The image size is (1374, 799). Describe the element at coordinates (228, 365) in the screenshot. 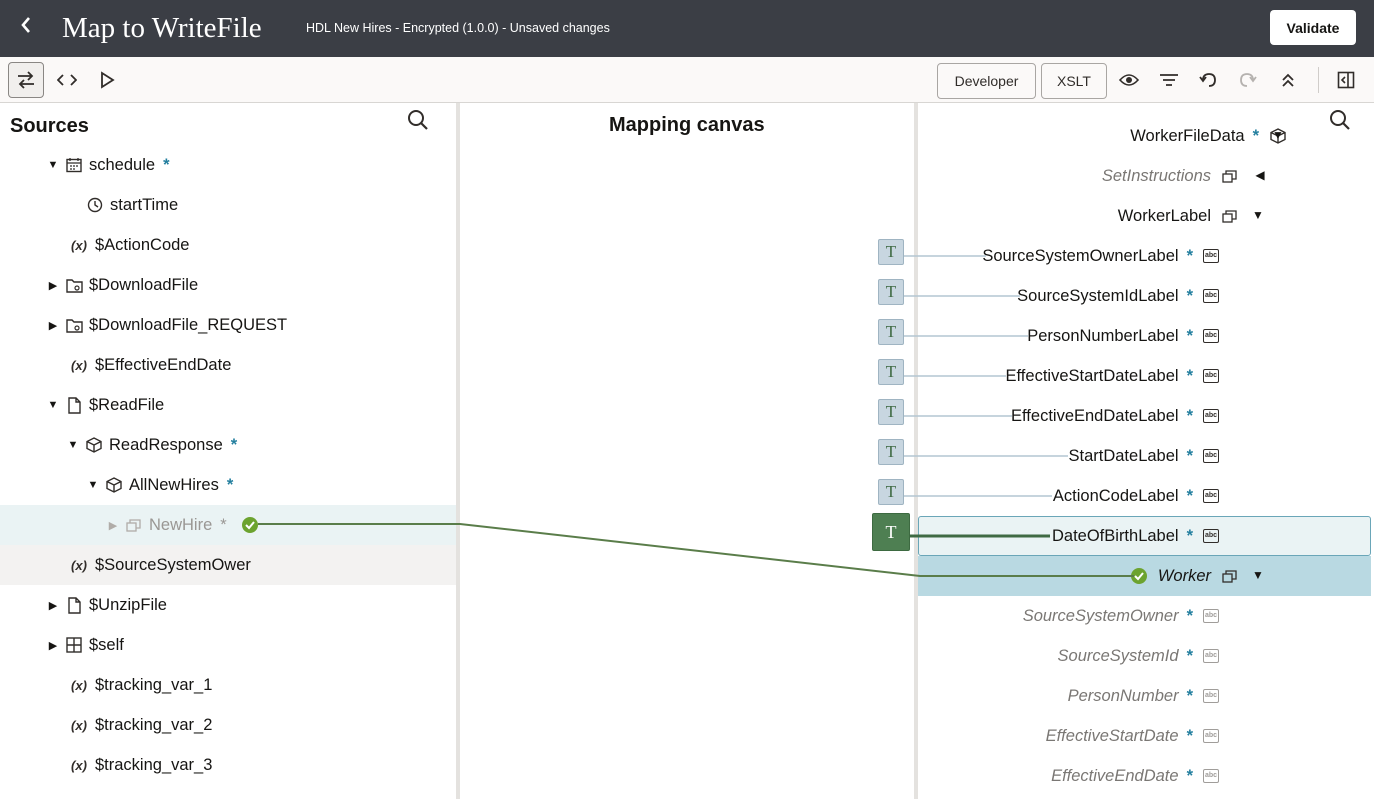

I see `source-node-effectiveenddate: (x) $EffectiveEndDate` at that location.